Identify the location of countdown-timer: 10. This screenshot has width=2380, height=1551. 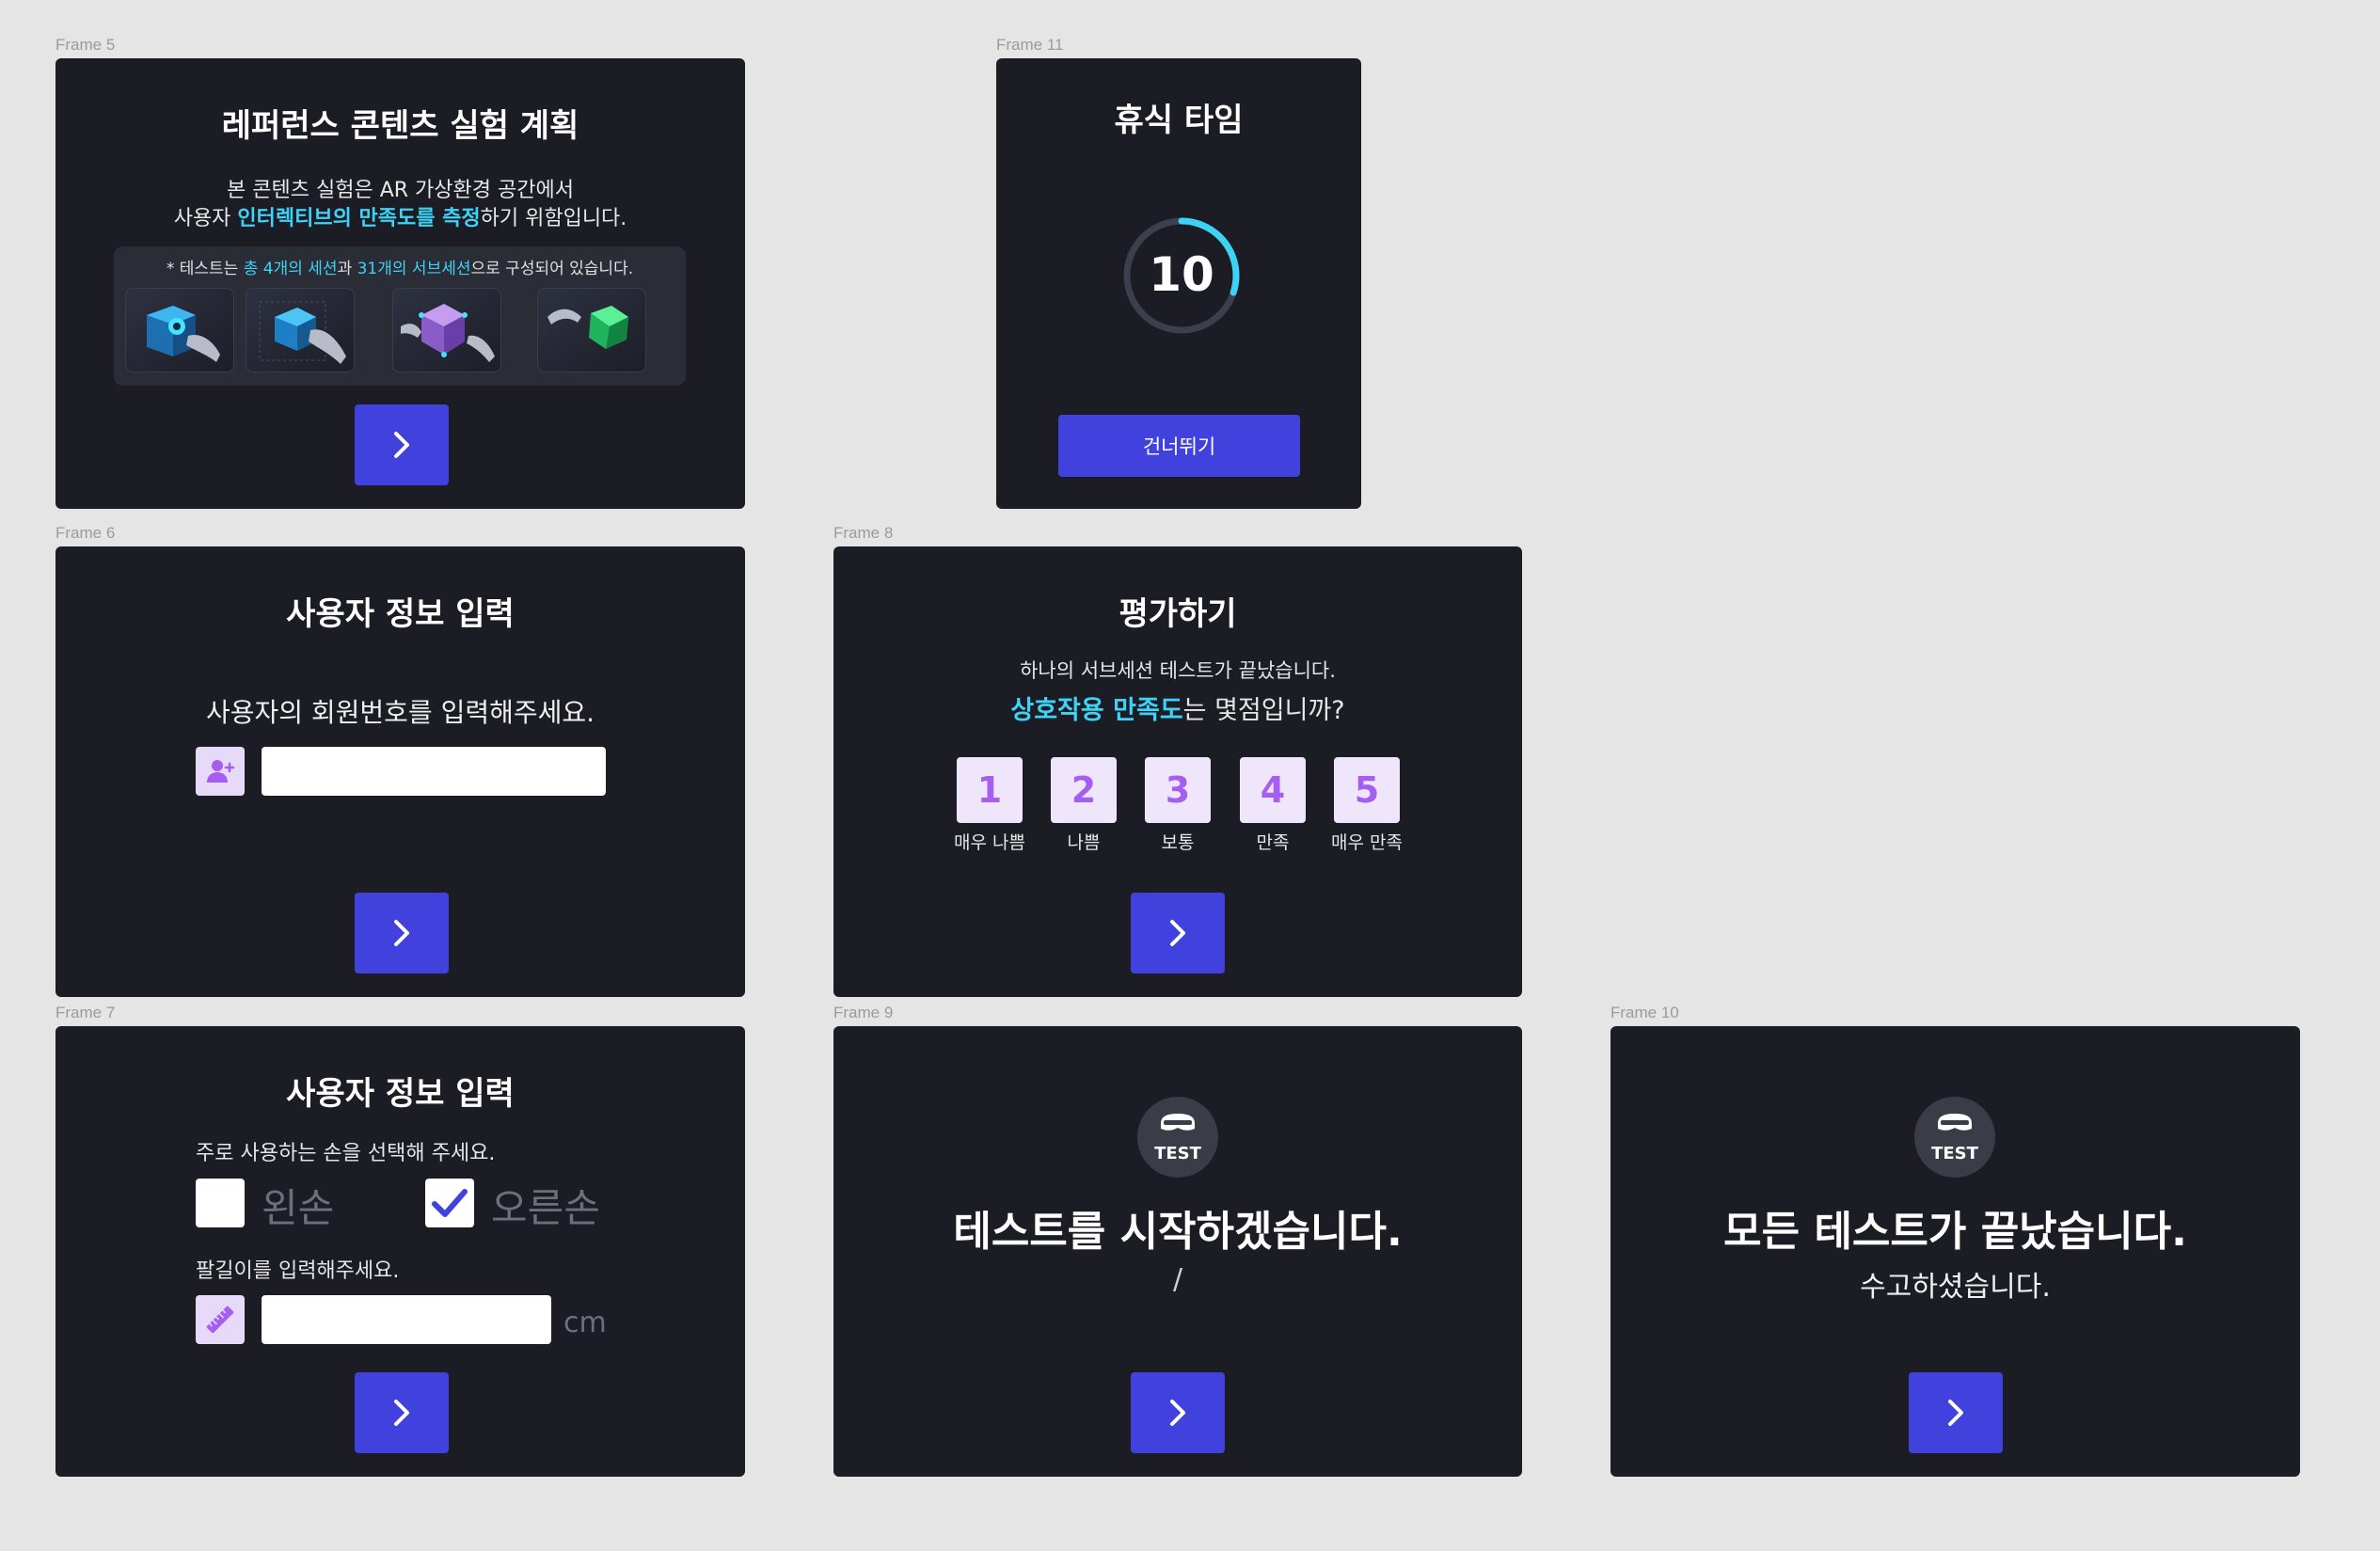
(1181, 276).